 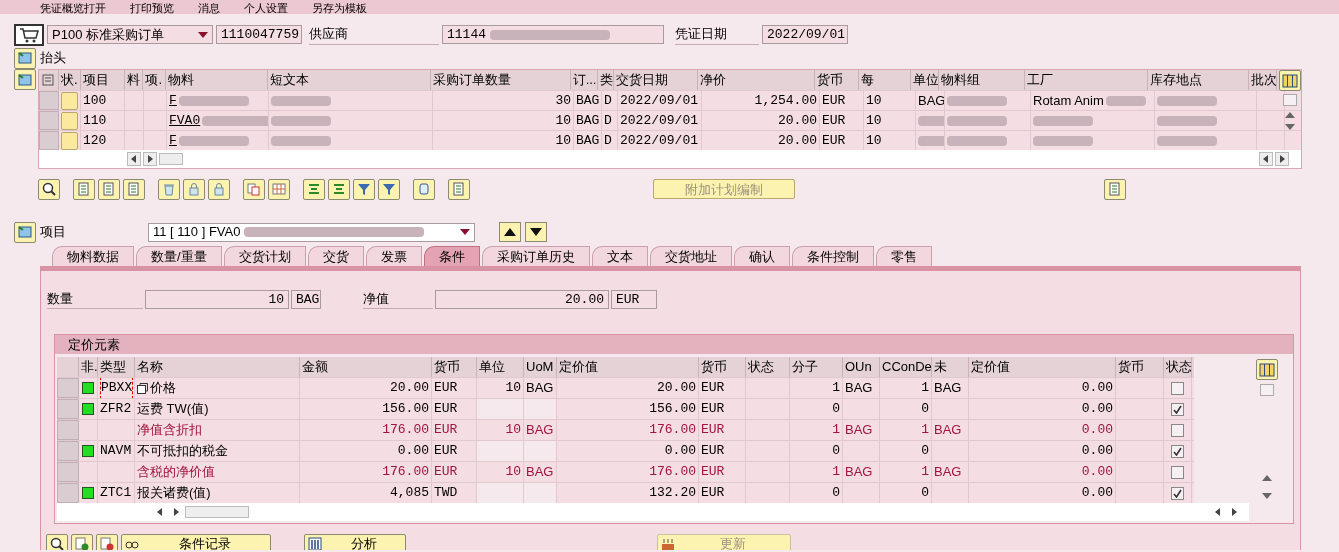 What do you see at coordinates (1290, 115) in the screenshot?
I see `scroll-up-icon` at bounding box center [1290, 115].